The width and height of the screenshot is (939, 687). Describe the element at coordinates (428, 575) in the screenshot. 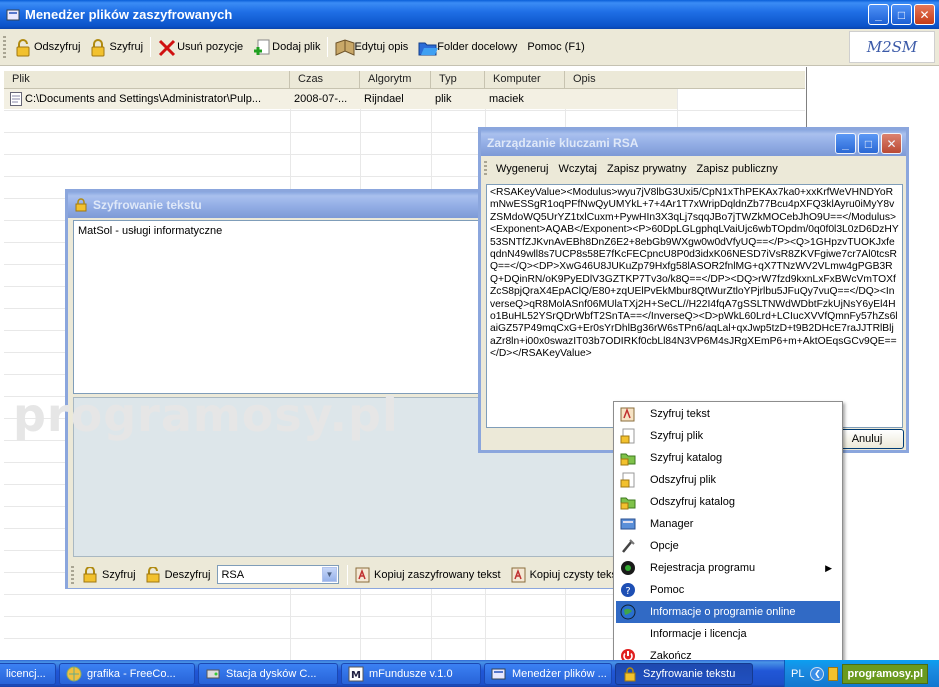

I see `copy-encrypted-button: Kopiuj zaszyfrowany tekst` at that location.